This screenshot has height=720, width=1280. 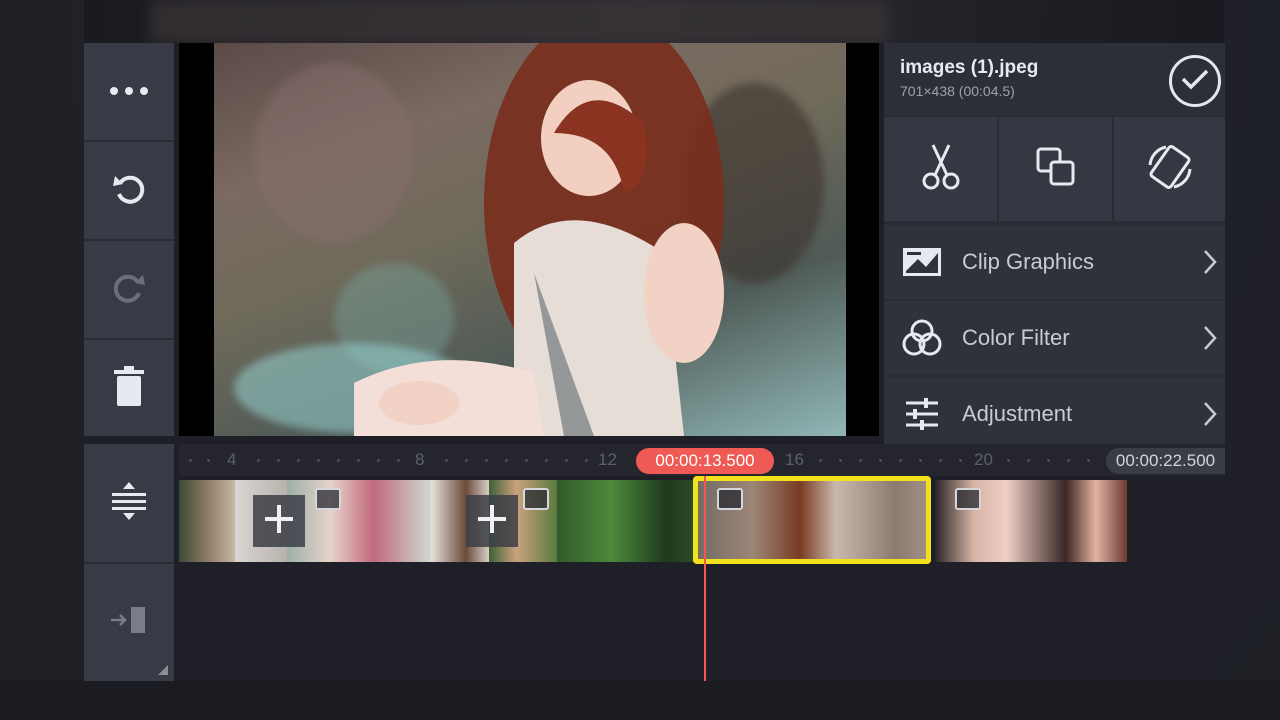 I want to click on split-button, so click(x=940, y=169).